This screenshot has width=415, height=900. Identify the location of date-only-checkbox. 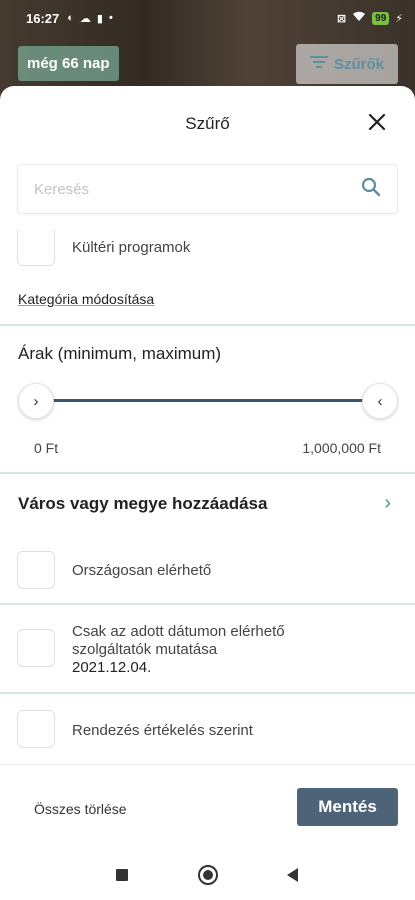
(36, 648).